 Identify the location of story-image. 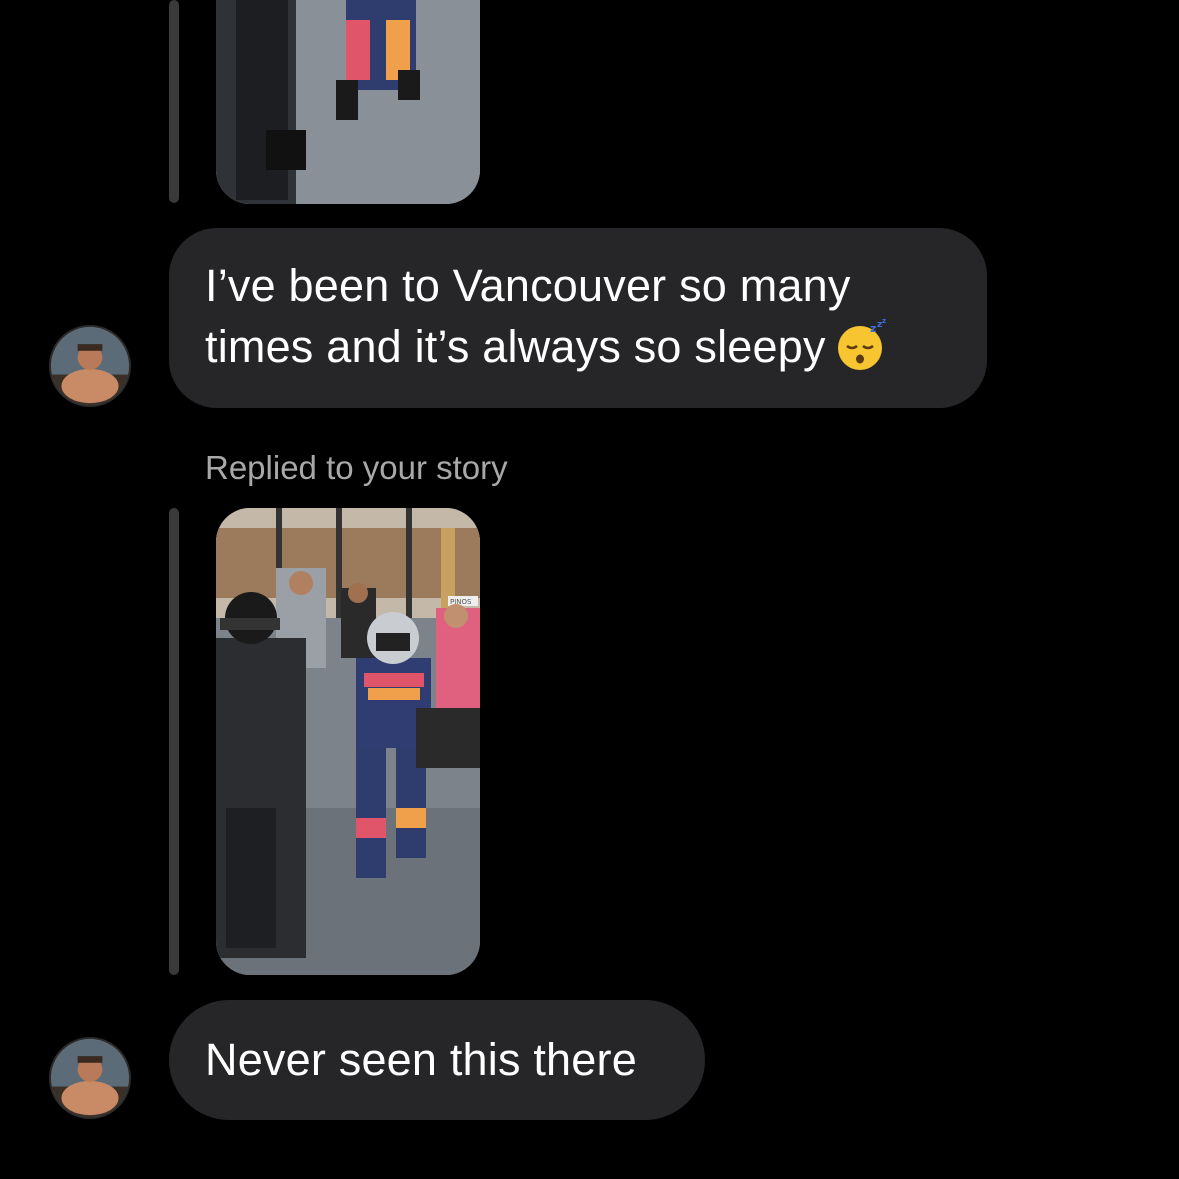
(348, 102).